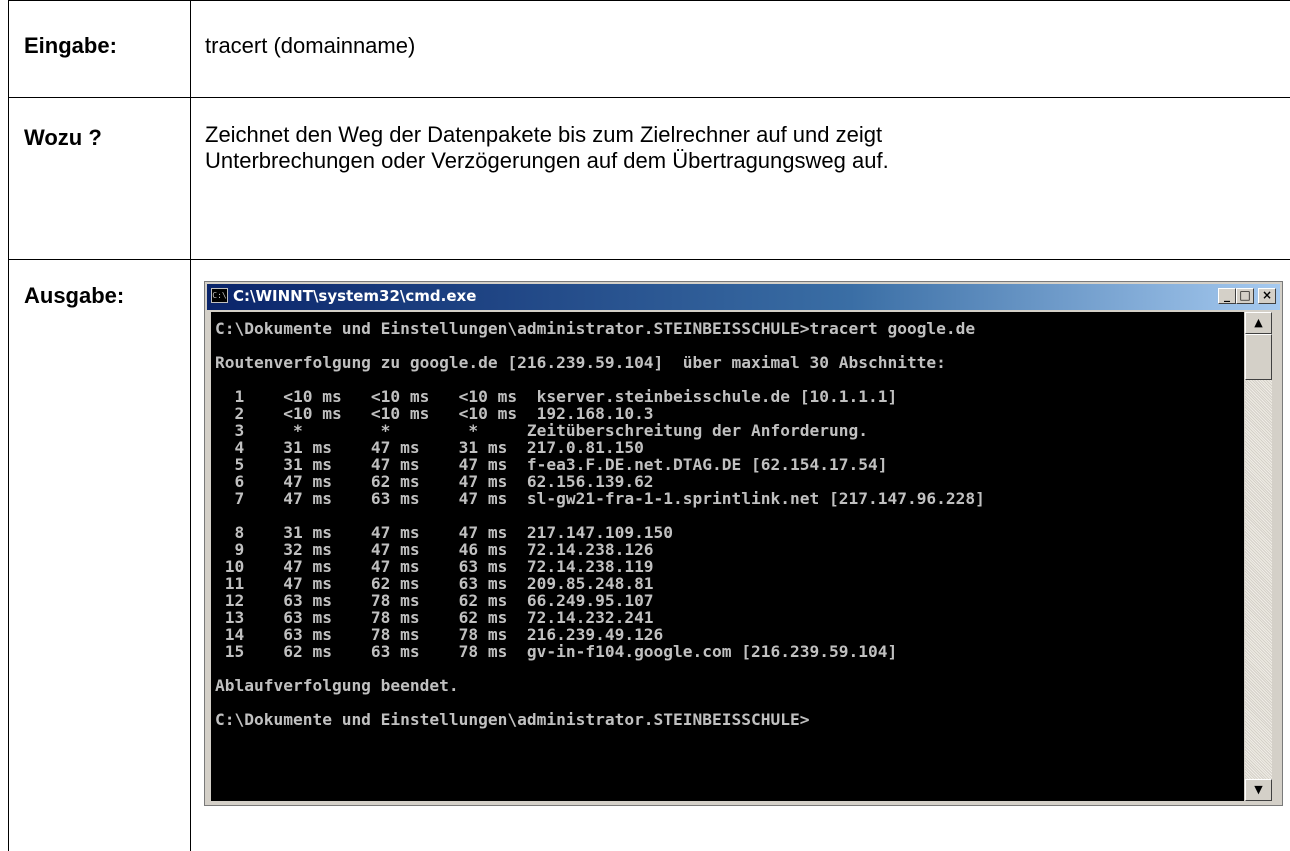 The width and height of the screenshot is (1290, 851). What do you see at coordinates (190, 425) in the screenshot?
I see `table-border-middle` at bounding box center [190, 425].